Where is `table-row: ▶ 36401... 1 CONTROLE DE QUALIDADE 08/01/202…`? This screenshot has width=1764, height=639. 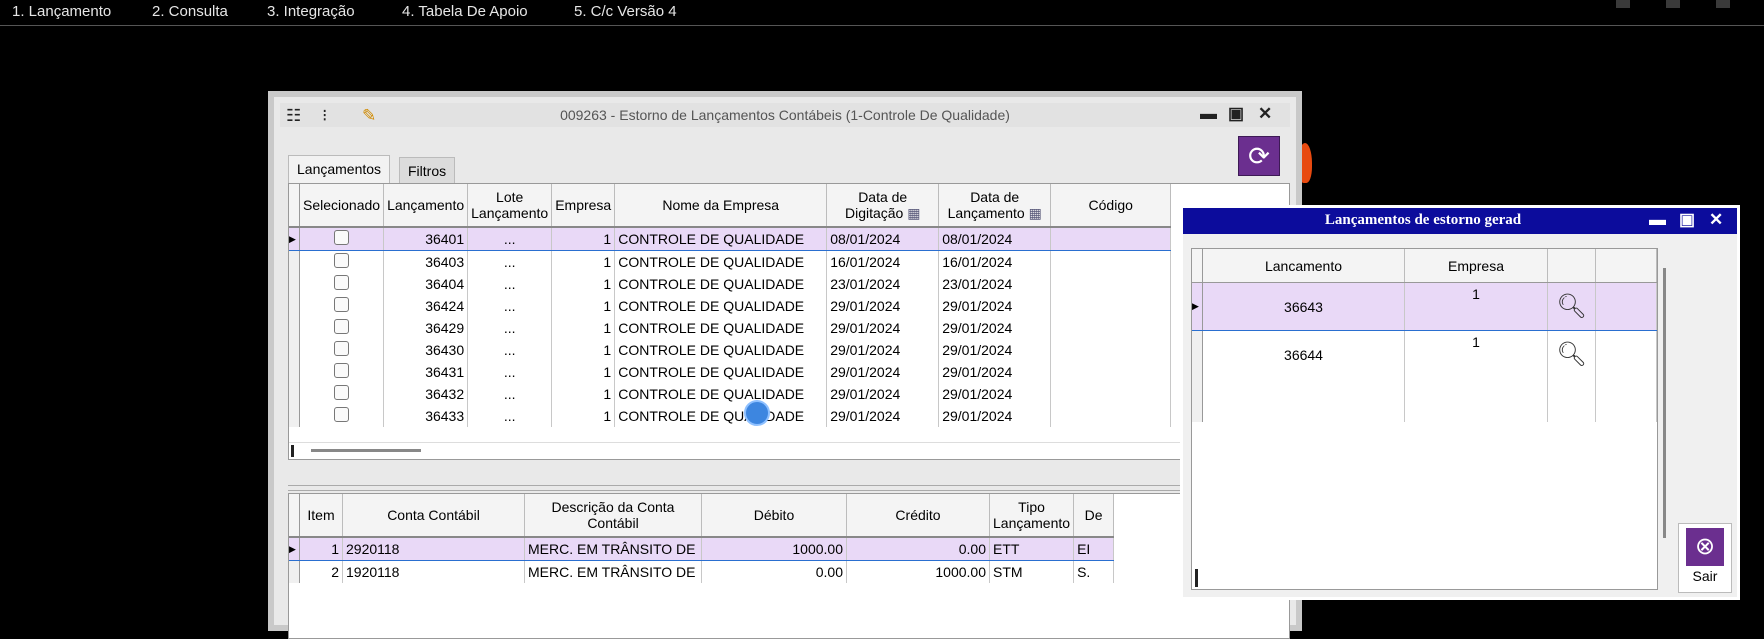 table-row: ▶ 36401... 1 CONTROLE DE QUALIDADE 08/01/202… is located at coordinates (730, 238).